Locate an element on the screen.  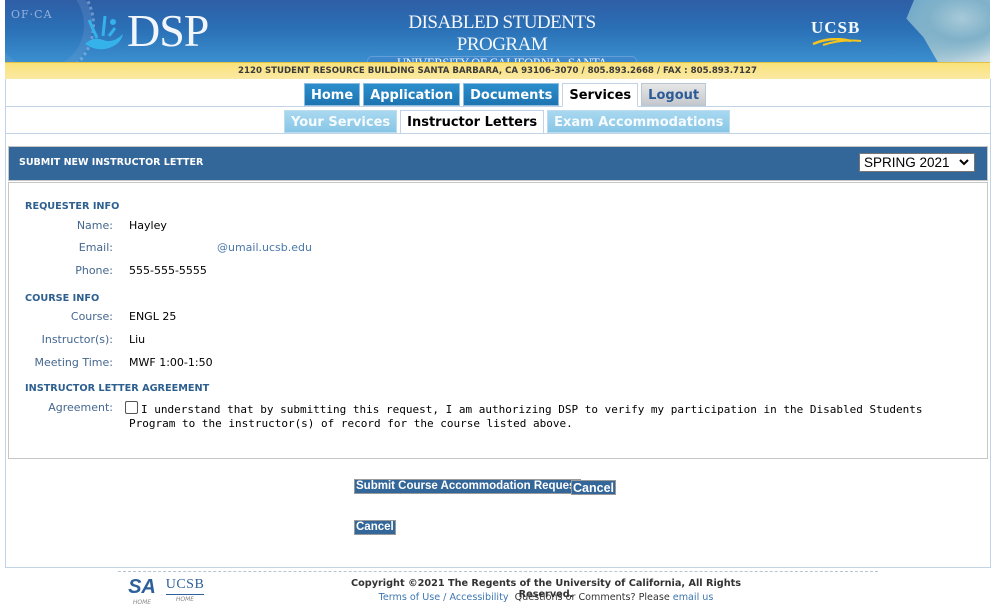
tab-home: Home is located at coordinates (332, 94).